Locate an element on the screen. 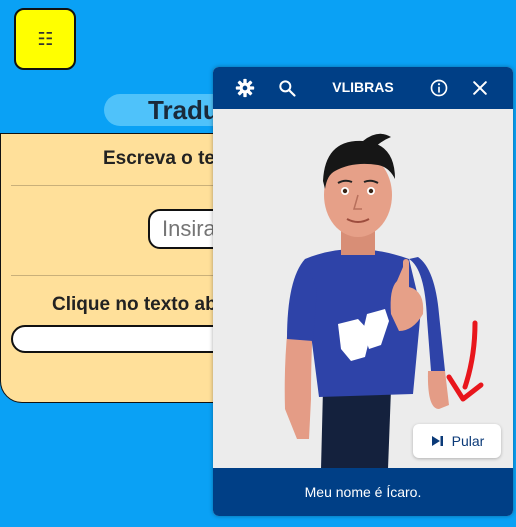 The width and height of the screenshot is (516, 527). menu-icon: ☷ is located at coordinates (45, 38).